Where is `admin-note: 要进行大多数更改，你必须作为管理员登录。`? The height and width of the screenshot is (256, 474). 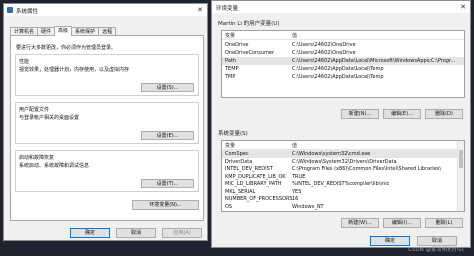
admin-note: 要进行大多数更改，你必须作为管理员登录。 is located at coordinates (66, 48).